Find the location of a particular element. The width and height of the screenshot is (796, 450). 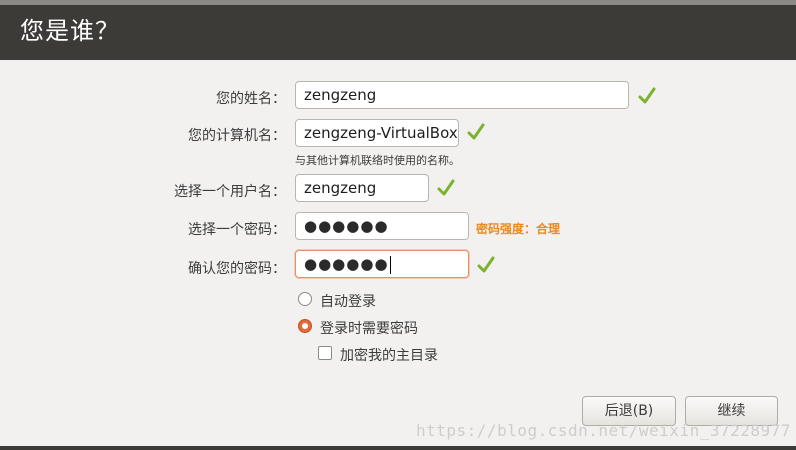

name-label: 您的姓名： is located at coordinates (251, 99).